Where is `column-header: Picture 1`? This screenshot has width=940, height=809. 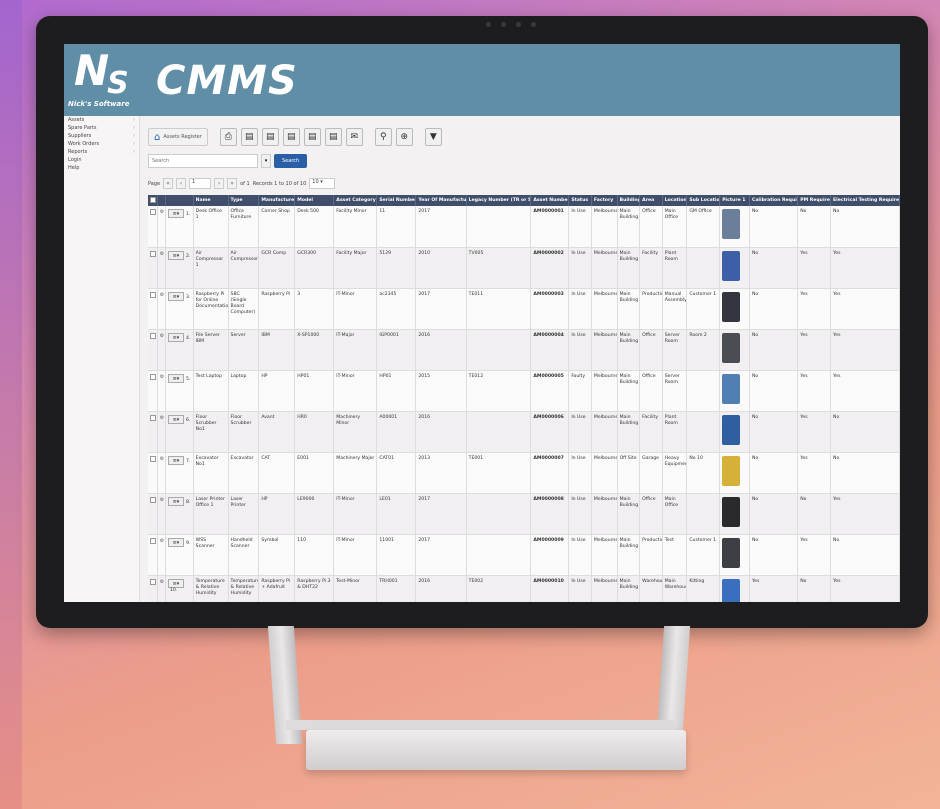
column-header: Picture 1 is located at coordinates (734, 200).